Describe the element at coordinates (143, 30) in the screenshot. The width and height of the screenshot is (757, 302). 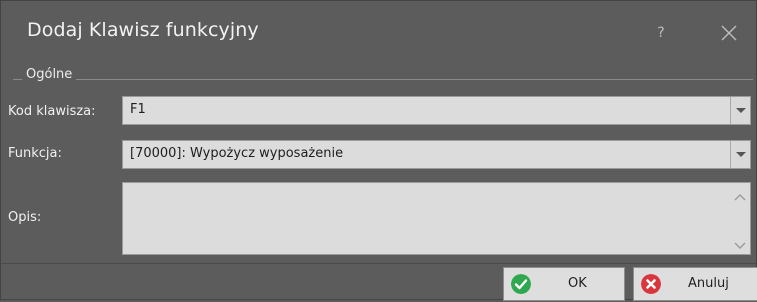
I see `dialog-title: Dodaj Klawisz funkcyjny` at that location.